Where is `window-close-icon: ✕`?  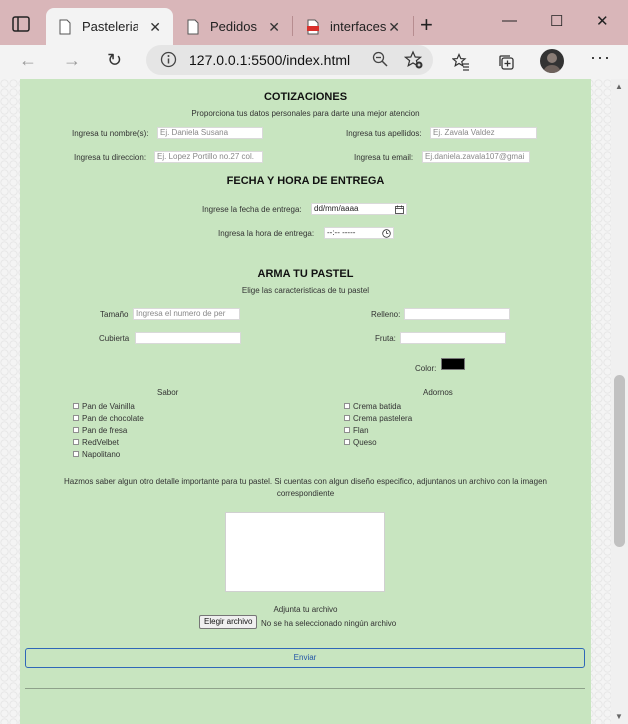
window-close-icon: ✕ is located at coordinates (602, 21).